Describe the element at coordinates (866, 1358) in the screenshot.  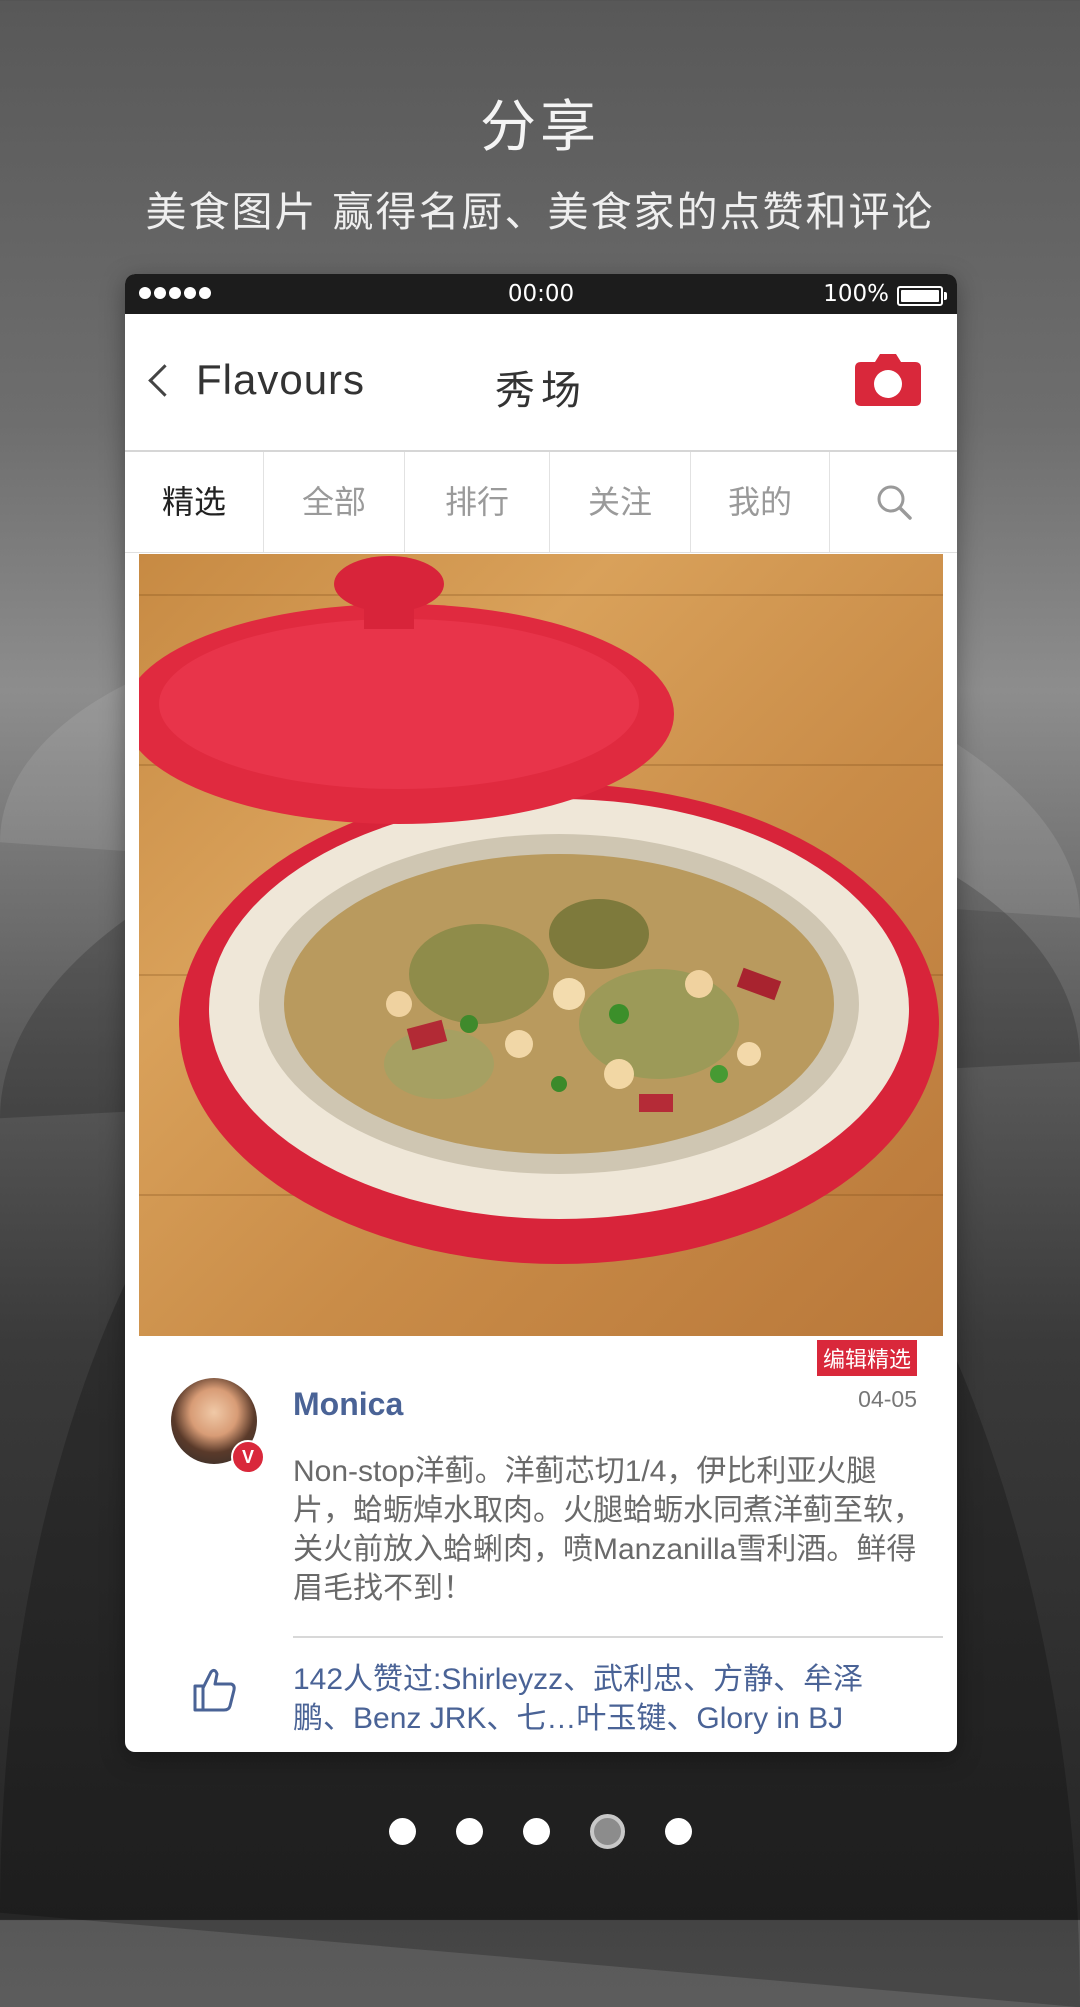
I see `editors-pick-badge: 编辑精选` at that location.